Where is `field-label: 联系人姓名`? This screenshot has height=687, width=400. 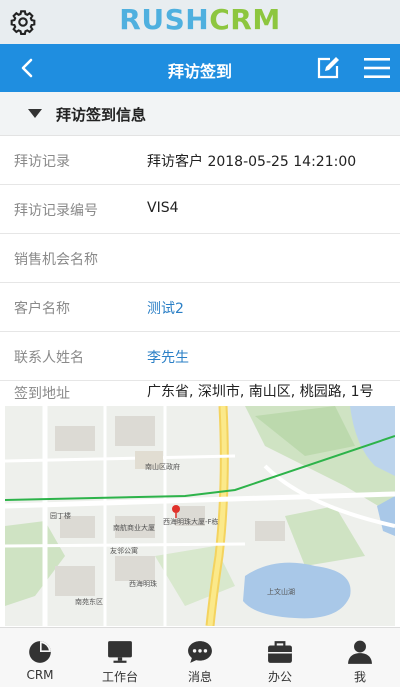 field-label: 联系人姓名 is located at coordinates (49, 358).